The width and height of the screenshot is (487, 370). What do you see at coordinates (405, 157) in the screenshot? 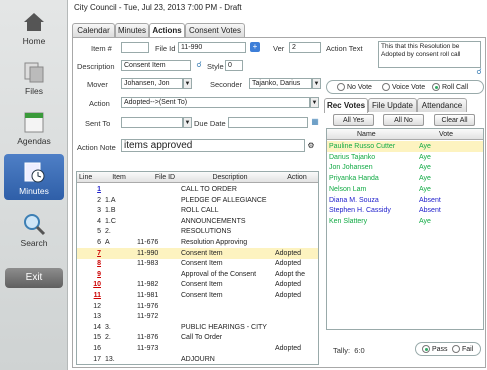
I see `vote-row: Darius Tajanko Aye` at bounding box center [405, 157].